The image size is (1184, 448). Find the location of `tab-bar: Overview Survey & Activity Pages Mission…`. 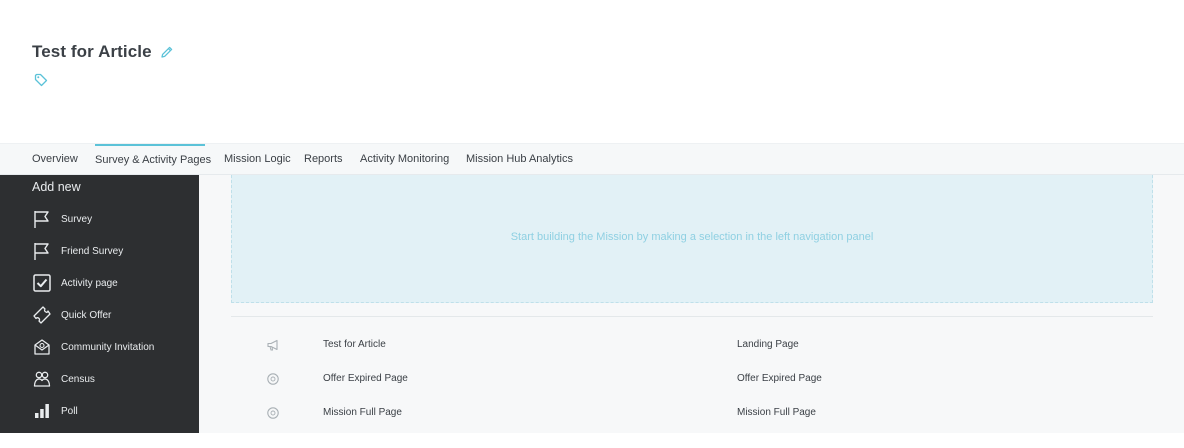

tab-bar: Overview Survey & Activity Pages Mission… is located at coordinates (592, 159).